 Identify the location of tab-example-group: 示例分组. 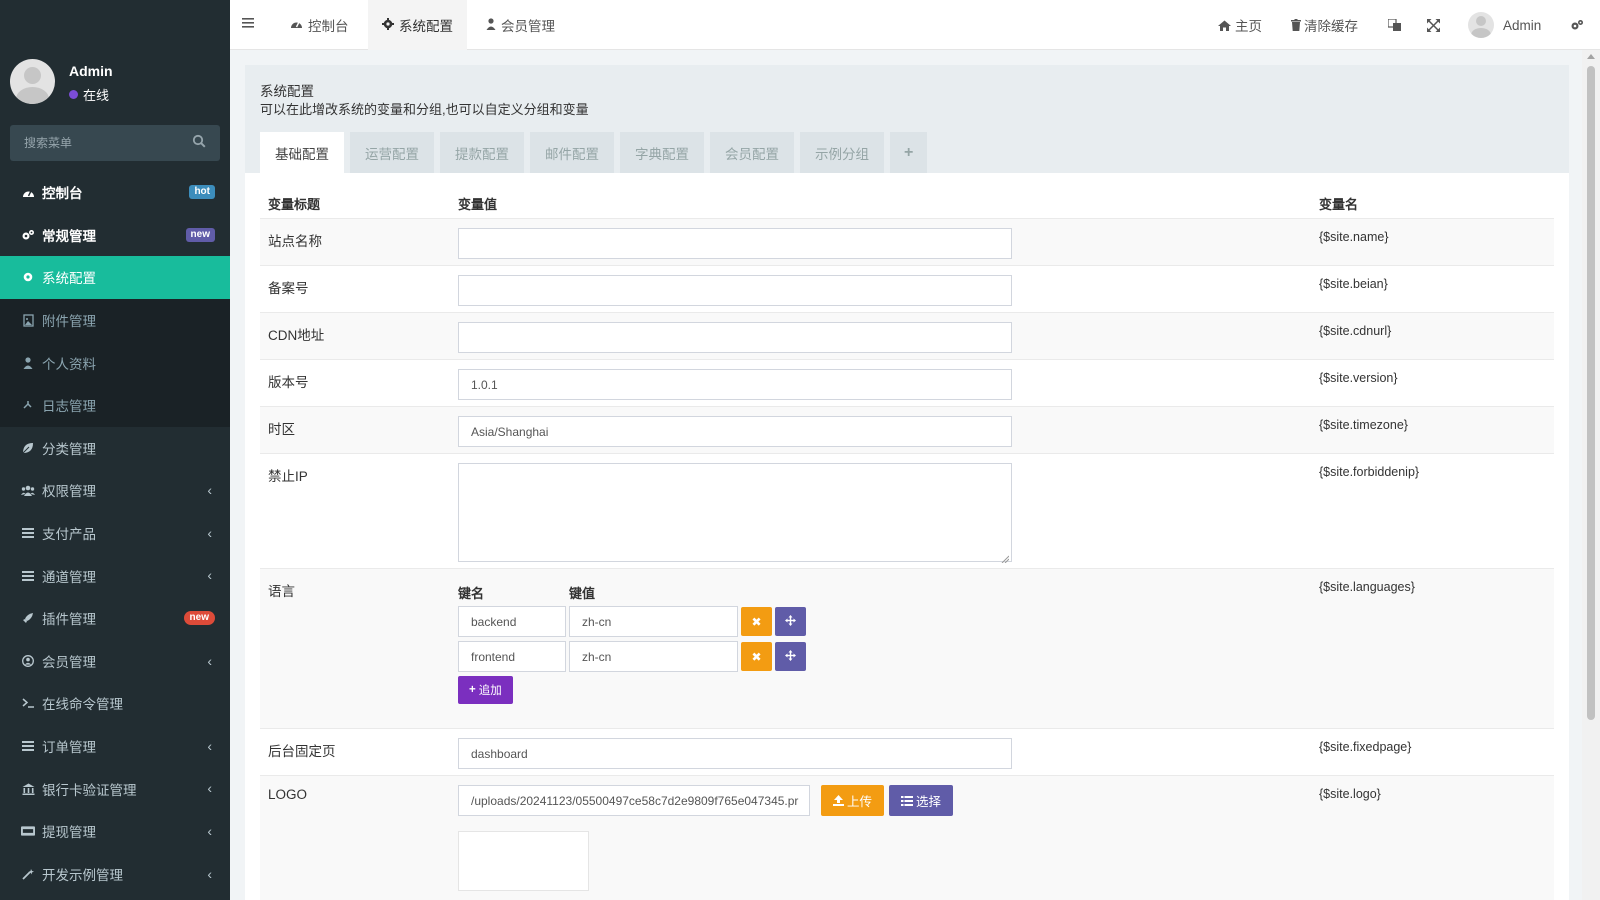
(842, 152).